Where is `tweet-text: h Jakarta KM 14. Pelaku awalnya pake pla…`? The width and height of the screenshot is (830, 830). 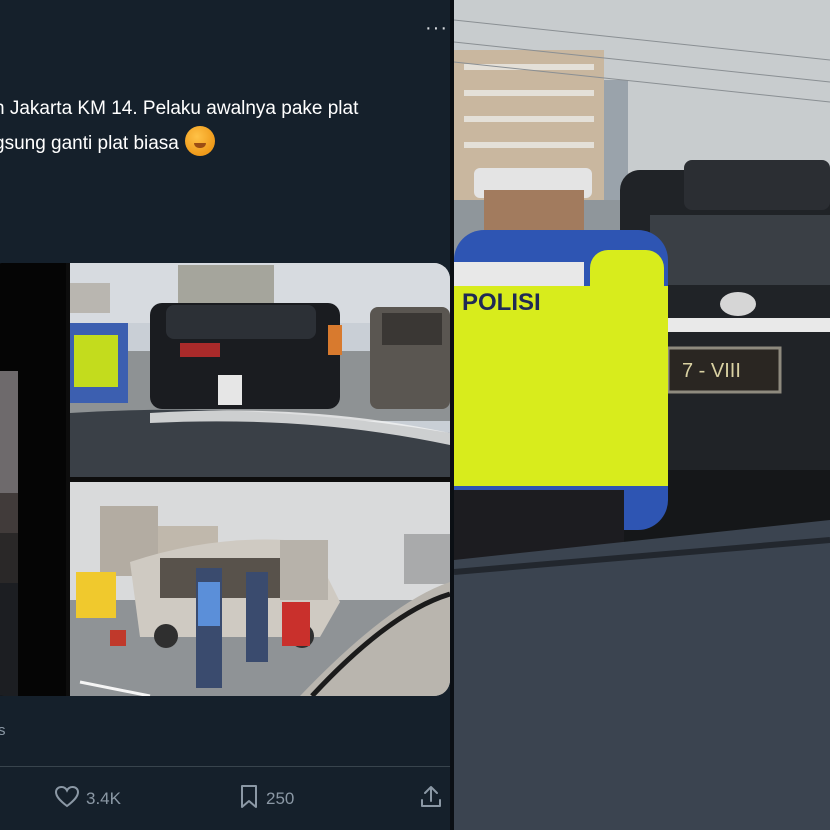 tweet-text: h Jakarta KM 14. Pelaku awalnya pake pla… is located at coordinates (225, 126).